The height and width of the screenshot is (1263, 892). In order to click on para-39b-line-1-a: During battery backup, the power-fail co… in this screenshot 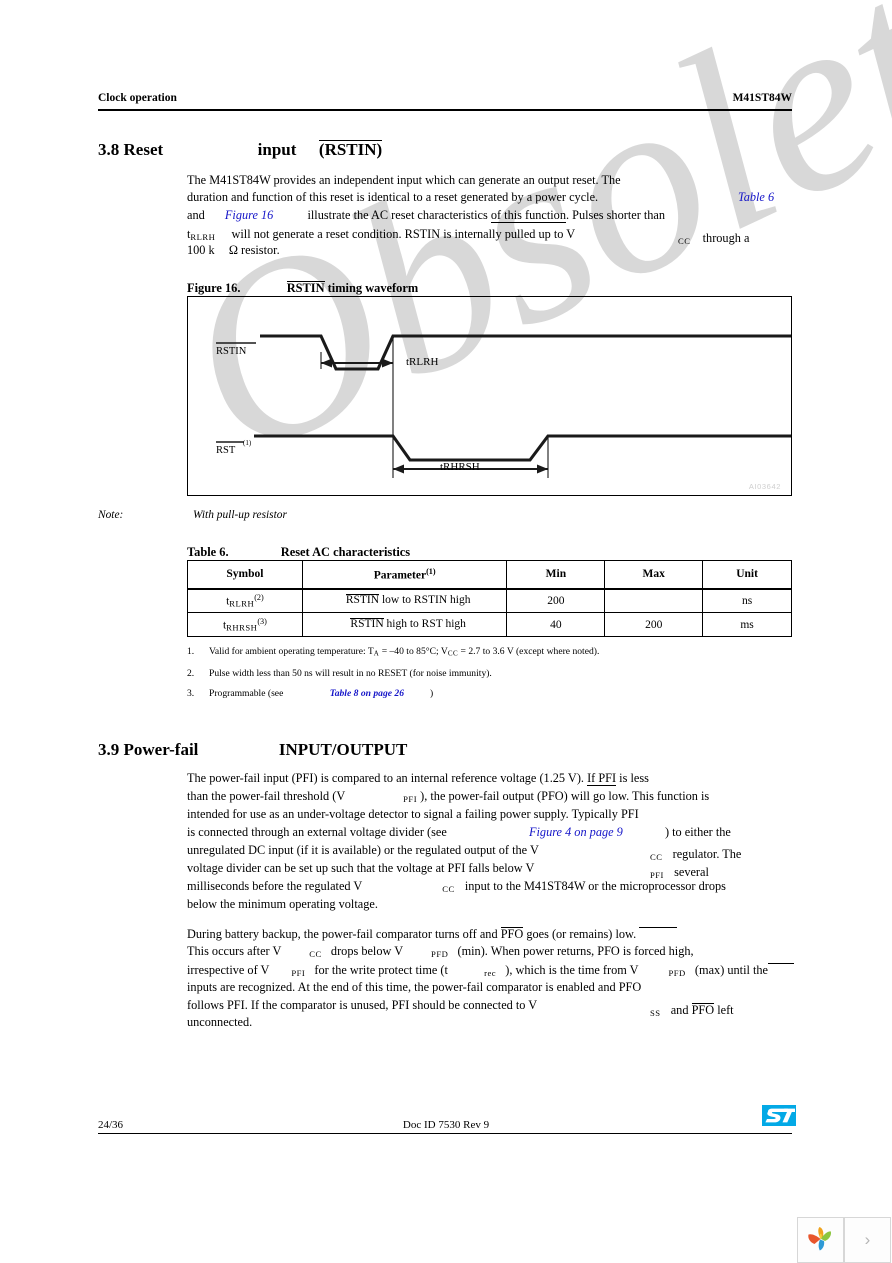, I will do `click(344, 934)`.